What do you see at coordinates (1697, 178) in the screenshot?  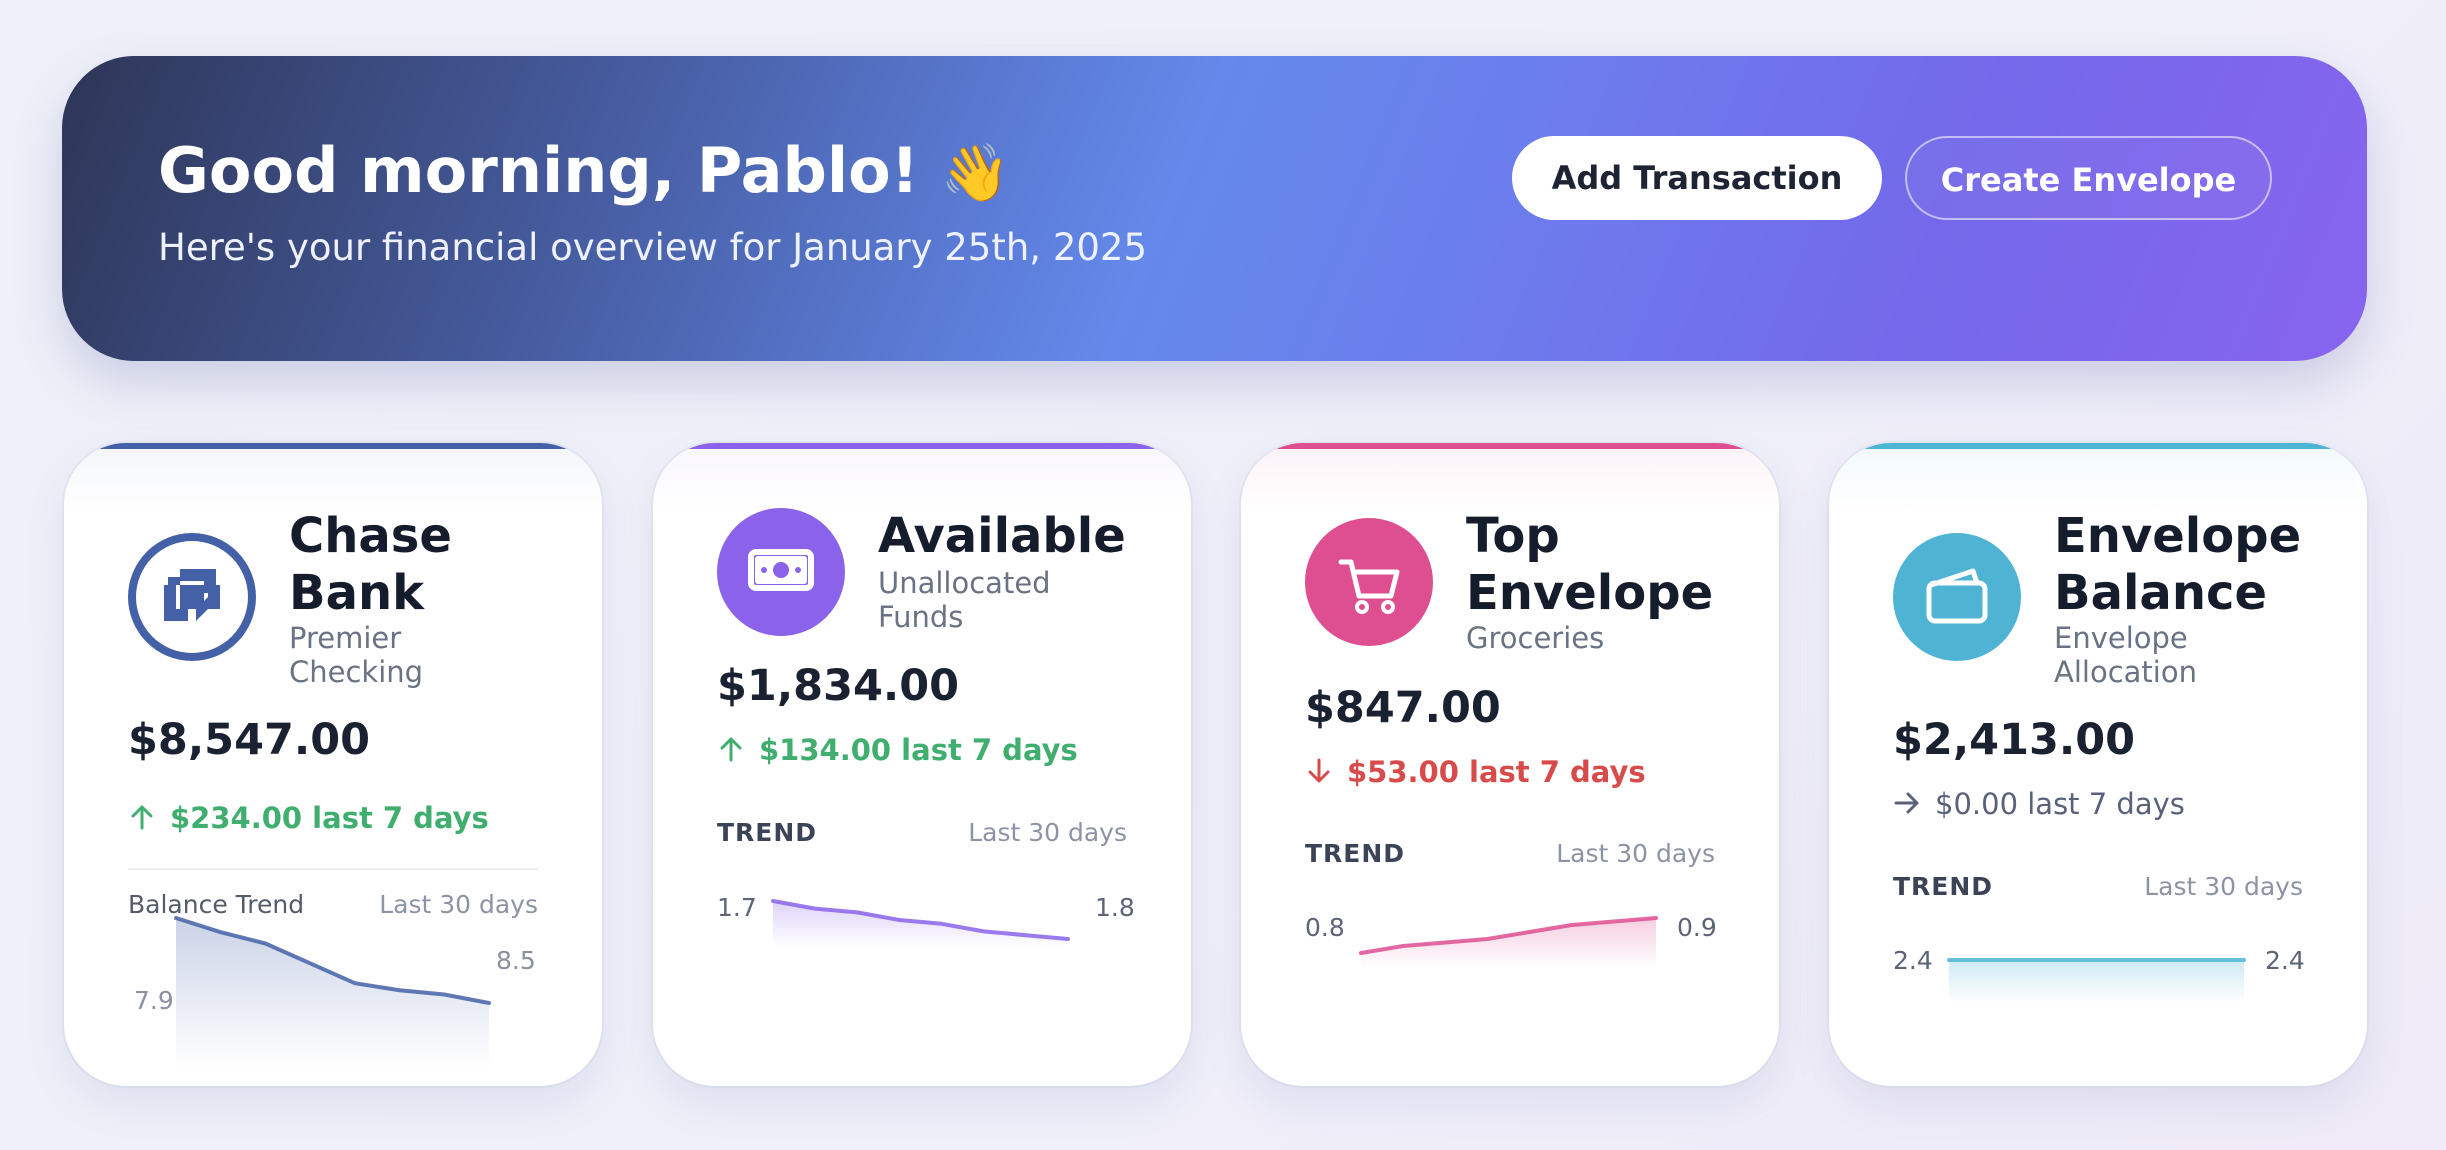 I see `add-transaction-button: Add Transaction` at bounding box center [1697, 178].